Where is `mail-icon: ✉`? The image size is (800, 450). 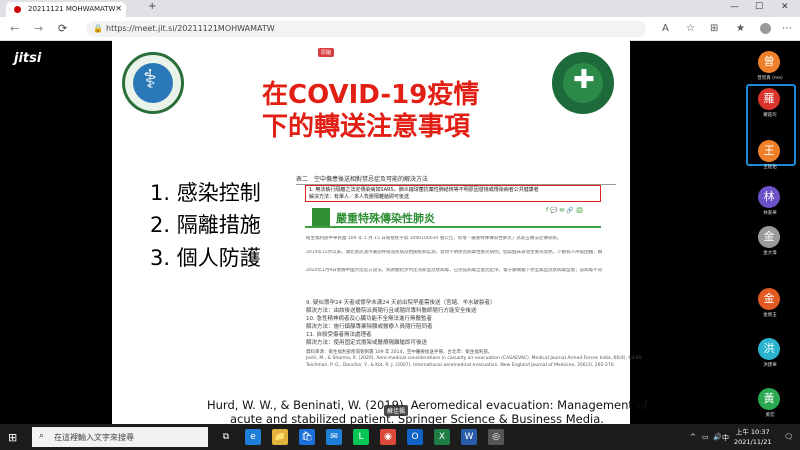 mail-icon: ✉ is located at coordinates (334, 437).